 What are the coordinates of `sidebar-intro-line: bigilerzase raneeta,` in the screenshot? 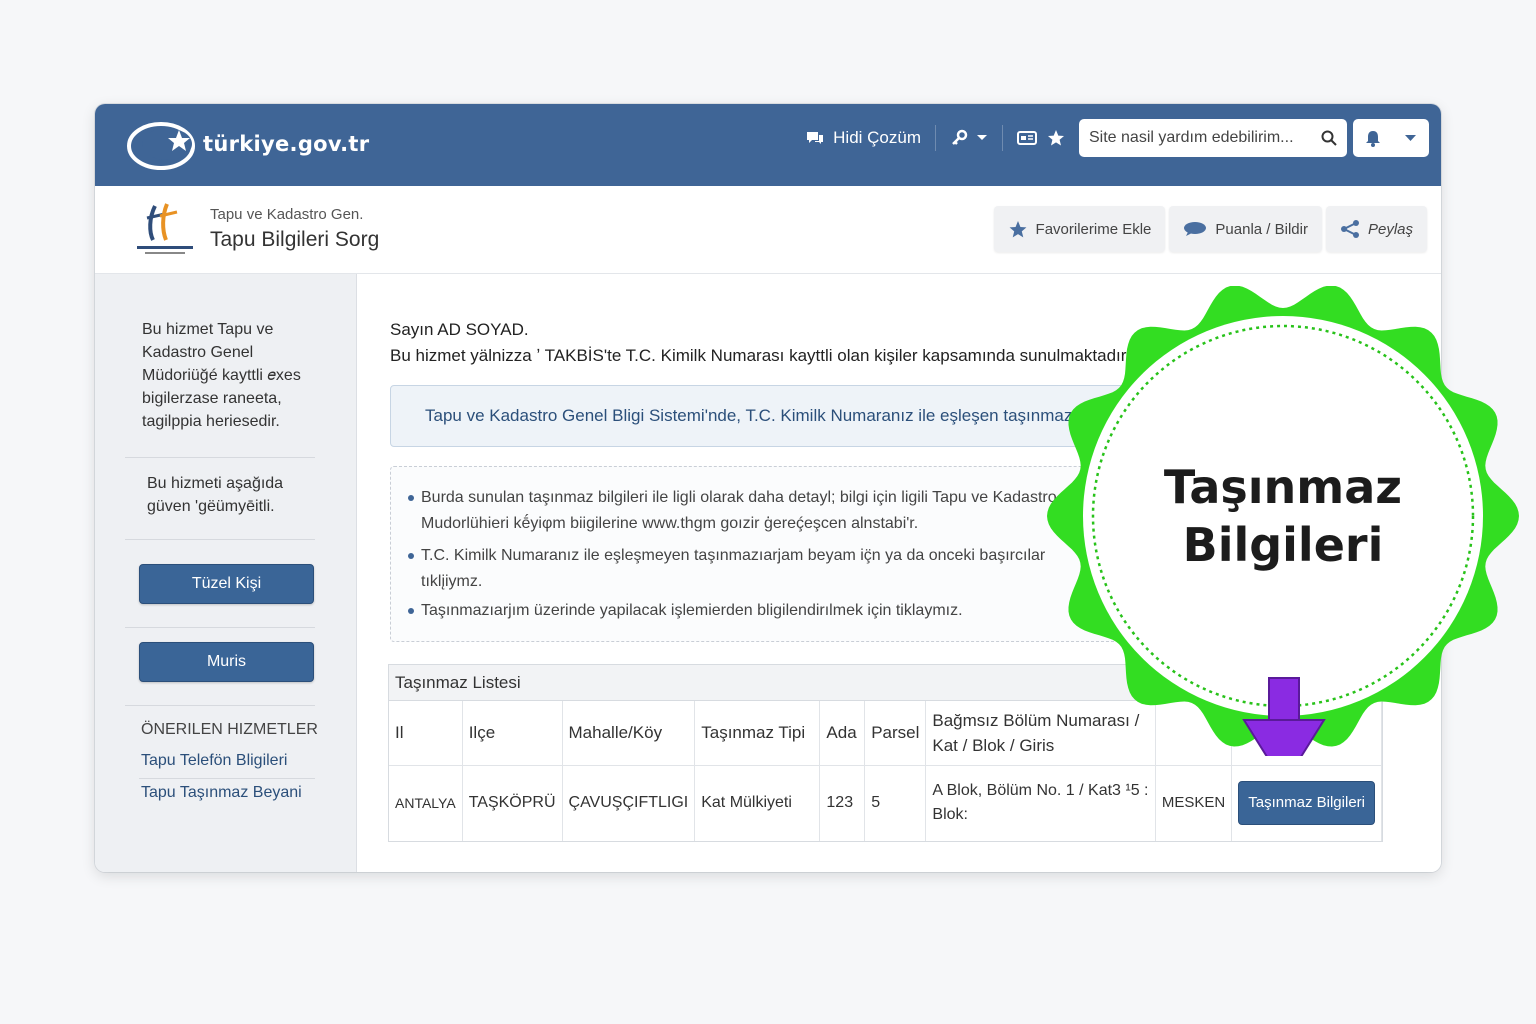 It's located at (212, 398).